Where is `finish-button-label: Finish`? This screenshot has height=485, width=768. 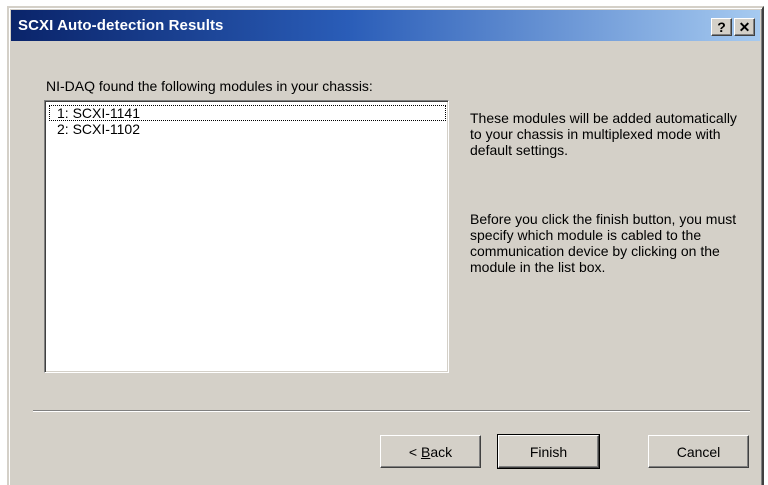 finish-button-label: Finish is located at coordinates (548, 451).